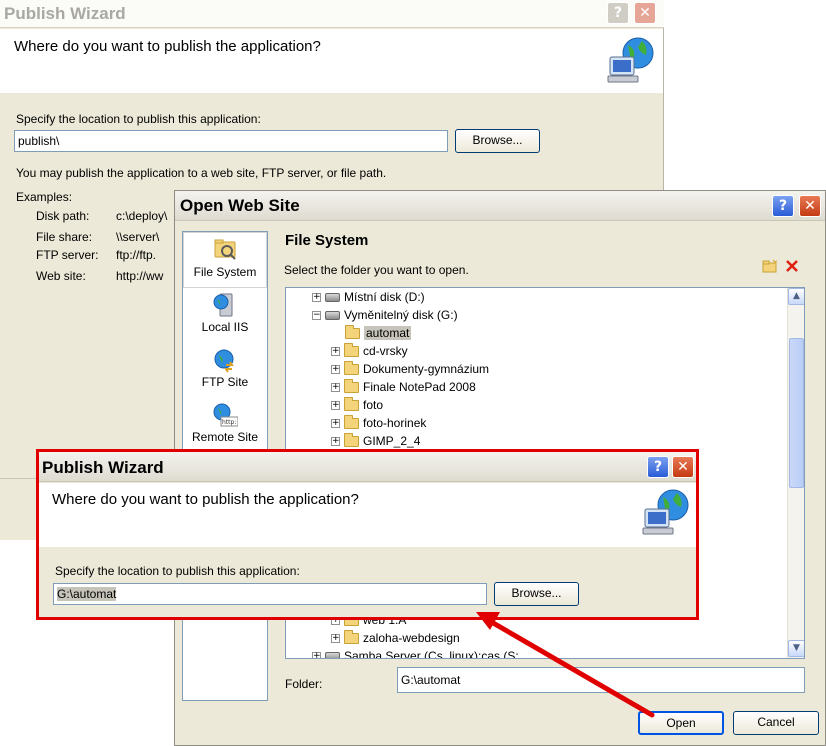  Describe the element at coordinates (796, 413) in the screenshot. I see `scroll-thumb` at that location.